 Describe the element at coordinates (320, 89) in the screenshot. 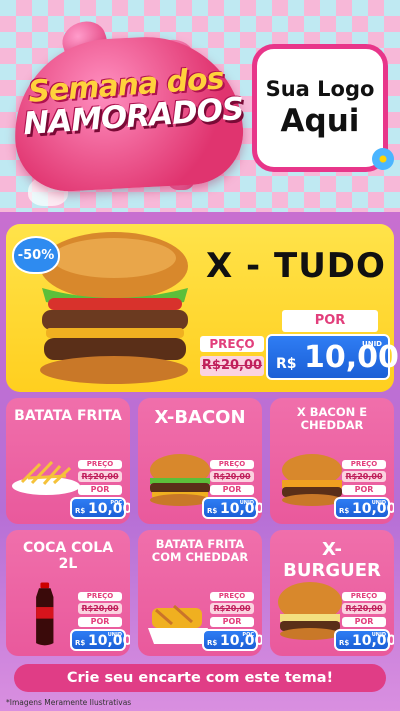

I see `logo-line-1: Sua Logo` at that location.